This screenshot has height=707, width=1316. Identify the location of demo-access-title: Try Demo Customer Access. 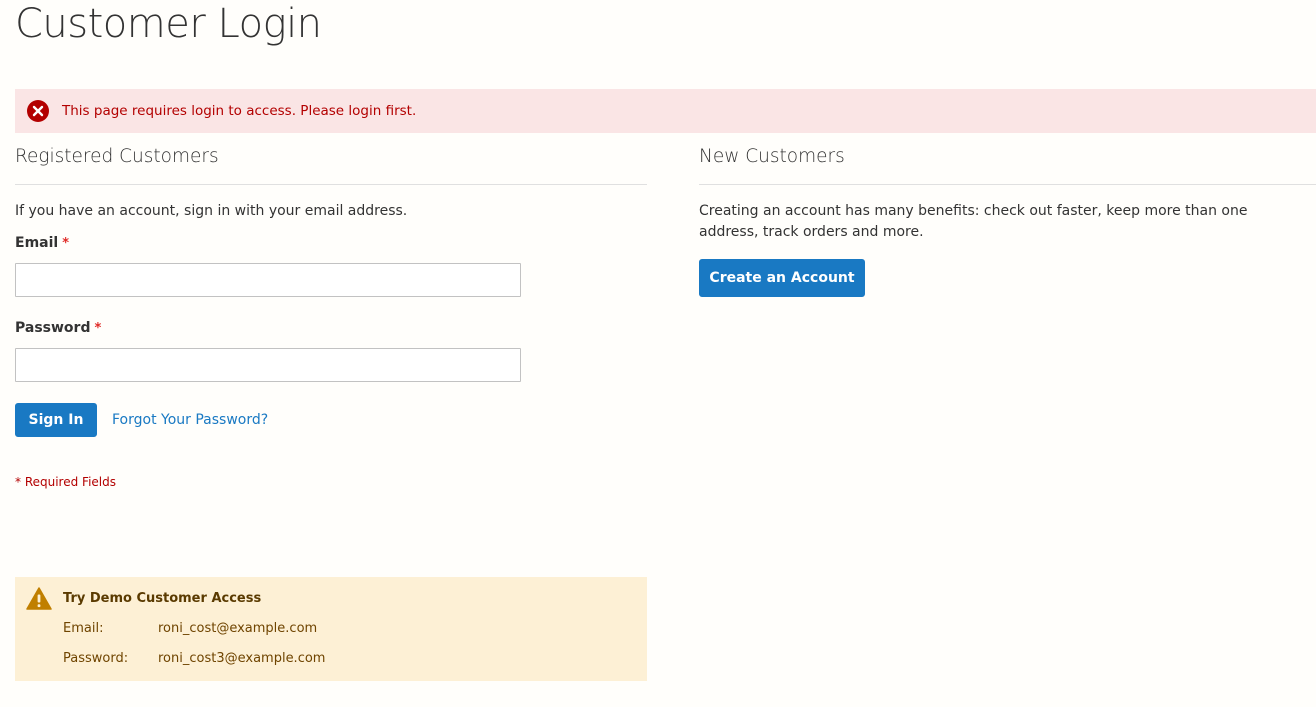
(162, 598).